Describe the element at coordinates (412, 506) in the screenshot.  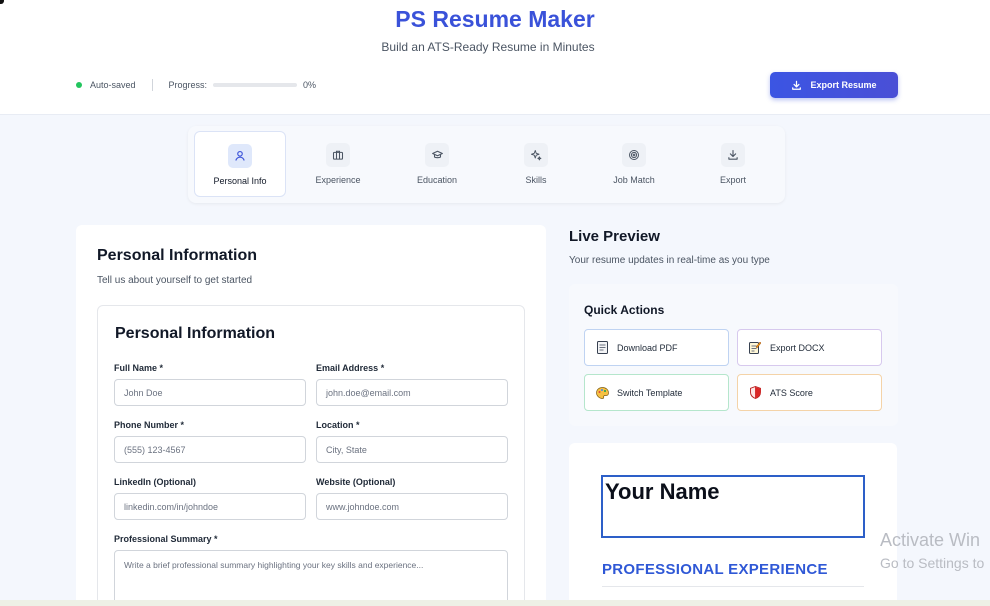
I see `website-input: www.johndoe.com` at that location.